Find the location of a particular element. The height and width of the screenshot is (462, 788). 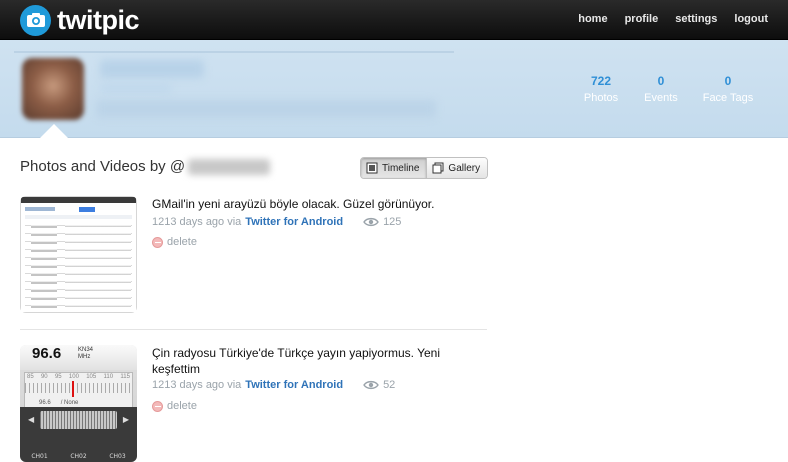

nav-profile-link: profile is located at coordinates (642, 19).